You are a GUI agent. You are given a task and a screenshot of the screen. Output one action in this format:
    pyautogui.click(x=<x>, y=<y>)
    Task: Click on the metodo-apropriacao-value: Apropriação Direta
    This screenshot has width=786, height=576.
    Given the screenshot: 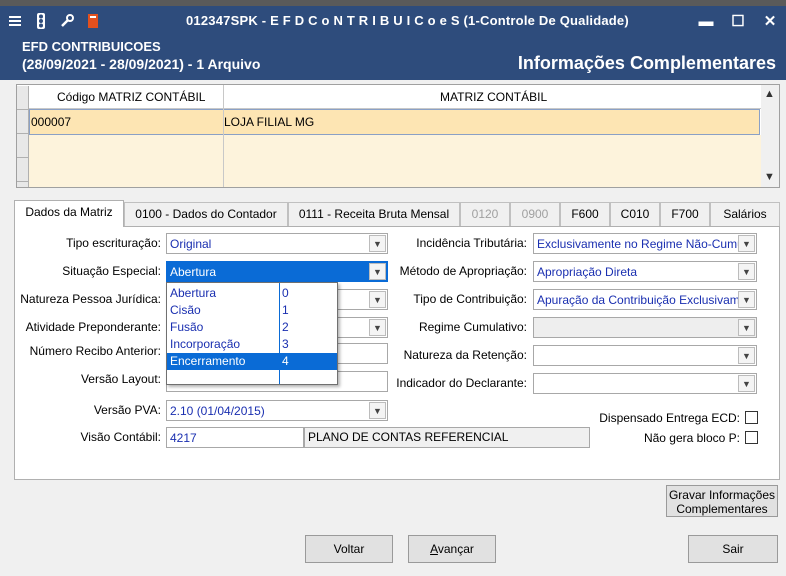 What is the action you would take?
    pyautogui.click(x=587, y=272)
    